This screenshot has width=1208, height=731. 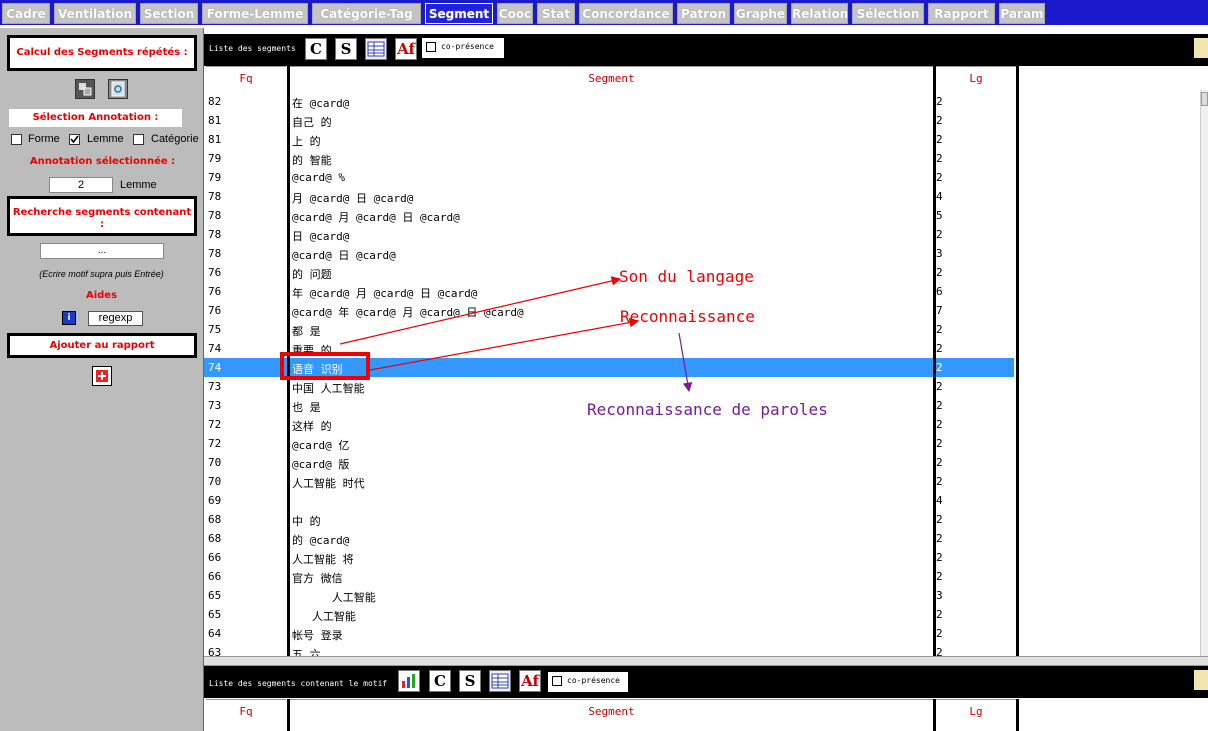 What do you see at coordinates (686, 276) in the screenshot?
I see `annotation-son-du-langage: Son du langage` at bounding box center [686, 276].